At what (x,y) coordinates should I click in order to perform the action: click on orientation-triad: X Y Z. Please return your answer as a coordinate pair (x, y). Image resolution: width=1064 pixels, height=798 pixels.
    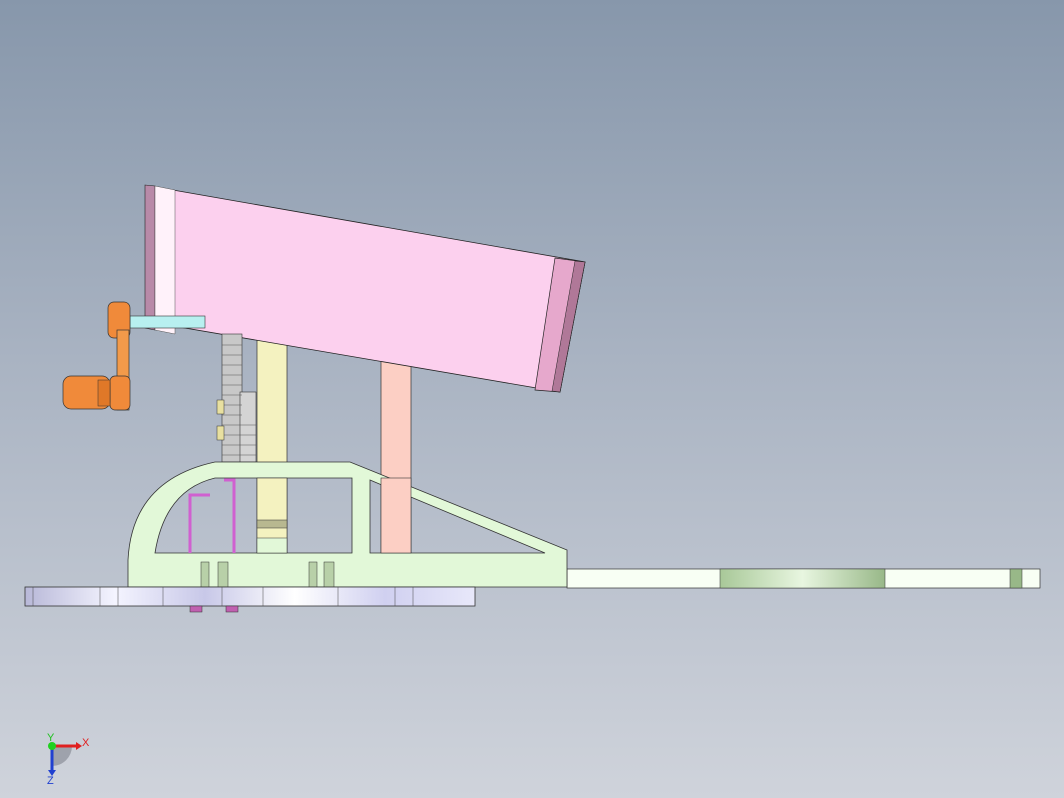
    Looking at the image, I should click on (68, 759).